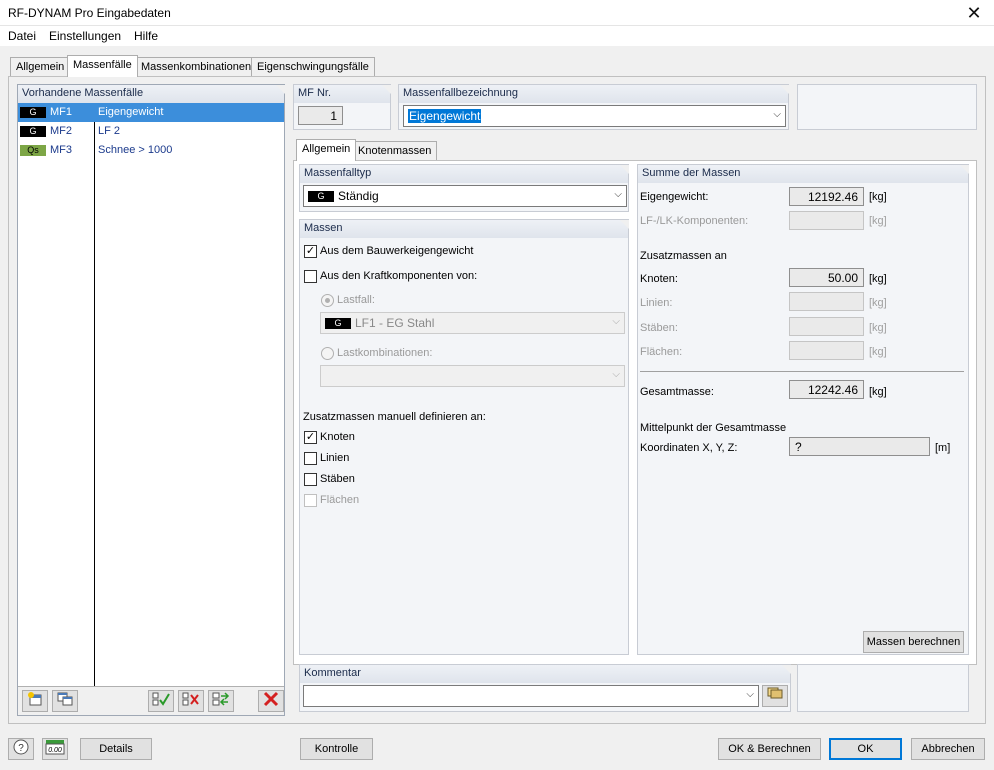 The height and width of the screenshot is (770, 994). I want to click on toggle-selection-button, so click(221, 701).